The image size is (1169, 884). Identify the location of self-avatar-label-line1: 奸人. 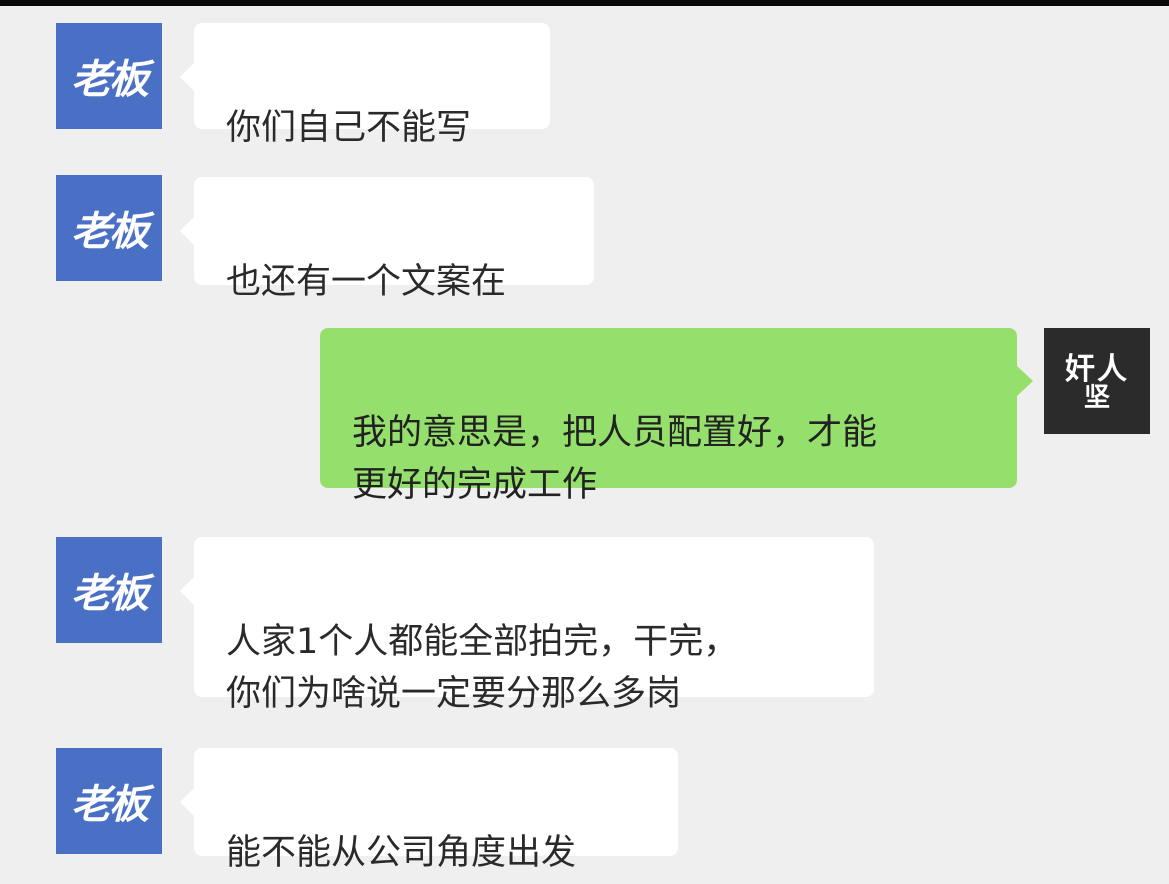
(1097, 369).